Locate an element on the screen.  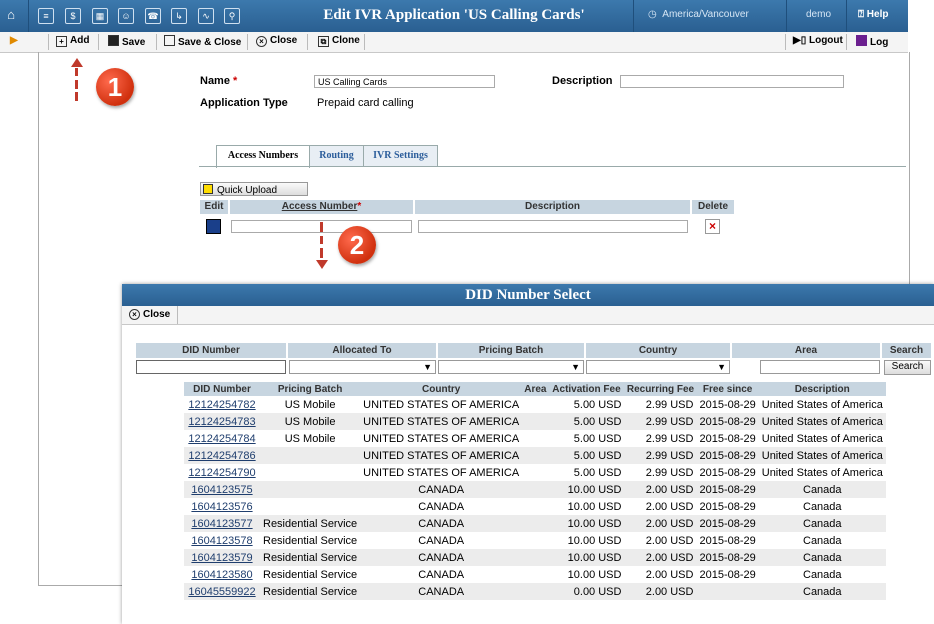
logout-button: ▶▯ Logout is located at coordinates (818, 40).